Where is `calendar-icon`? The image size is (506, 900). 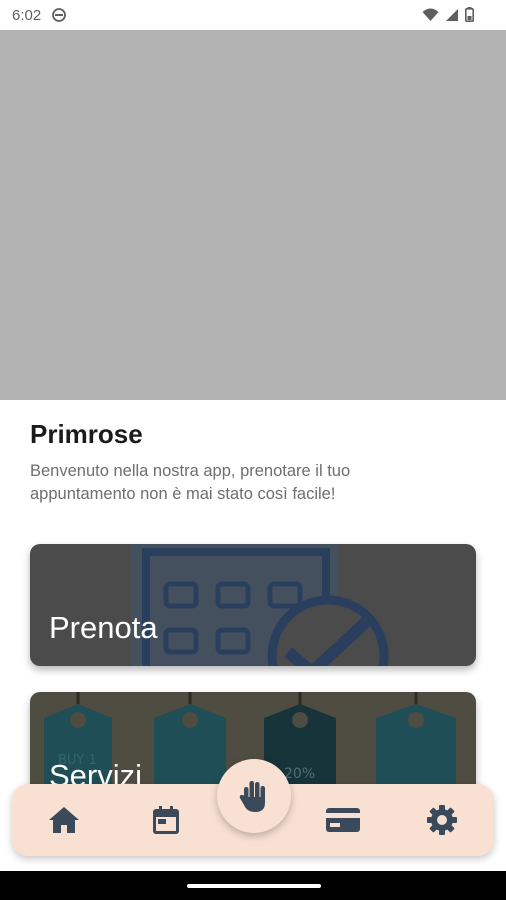
calendar-icon is located at coordinates (166, 820).